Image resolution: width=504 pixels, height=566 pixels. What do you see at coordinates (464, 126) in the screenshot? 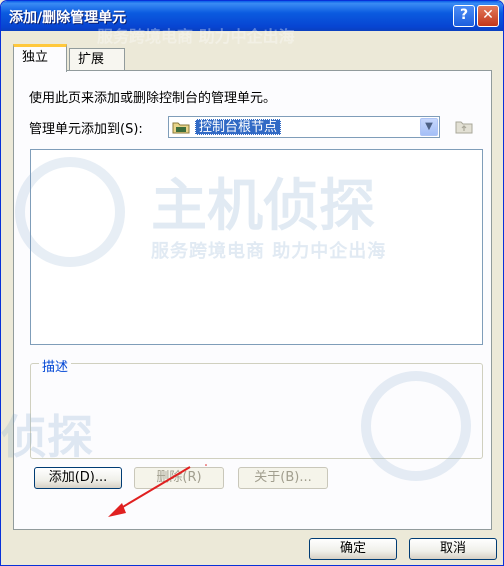
I see `folder-up-icon` at bounding box center [464, 126].